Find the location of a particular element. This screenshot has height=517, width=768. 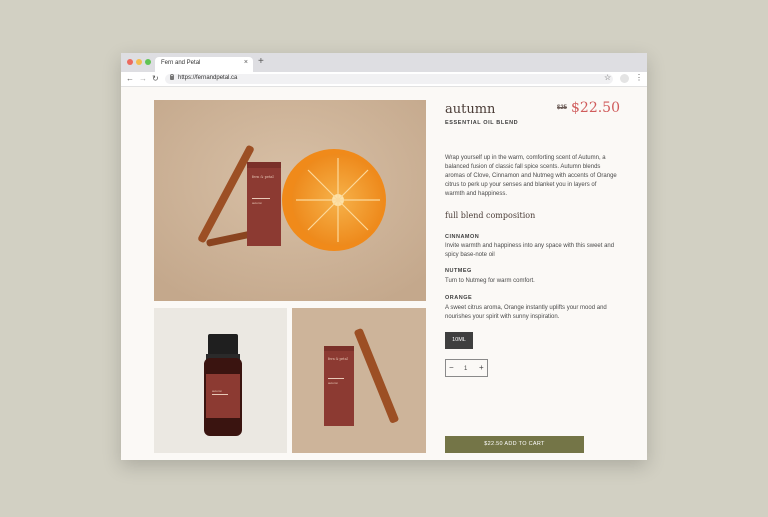

ingredient-name: ORANGE is located at coordinates (459, 298).